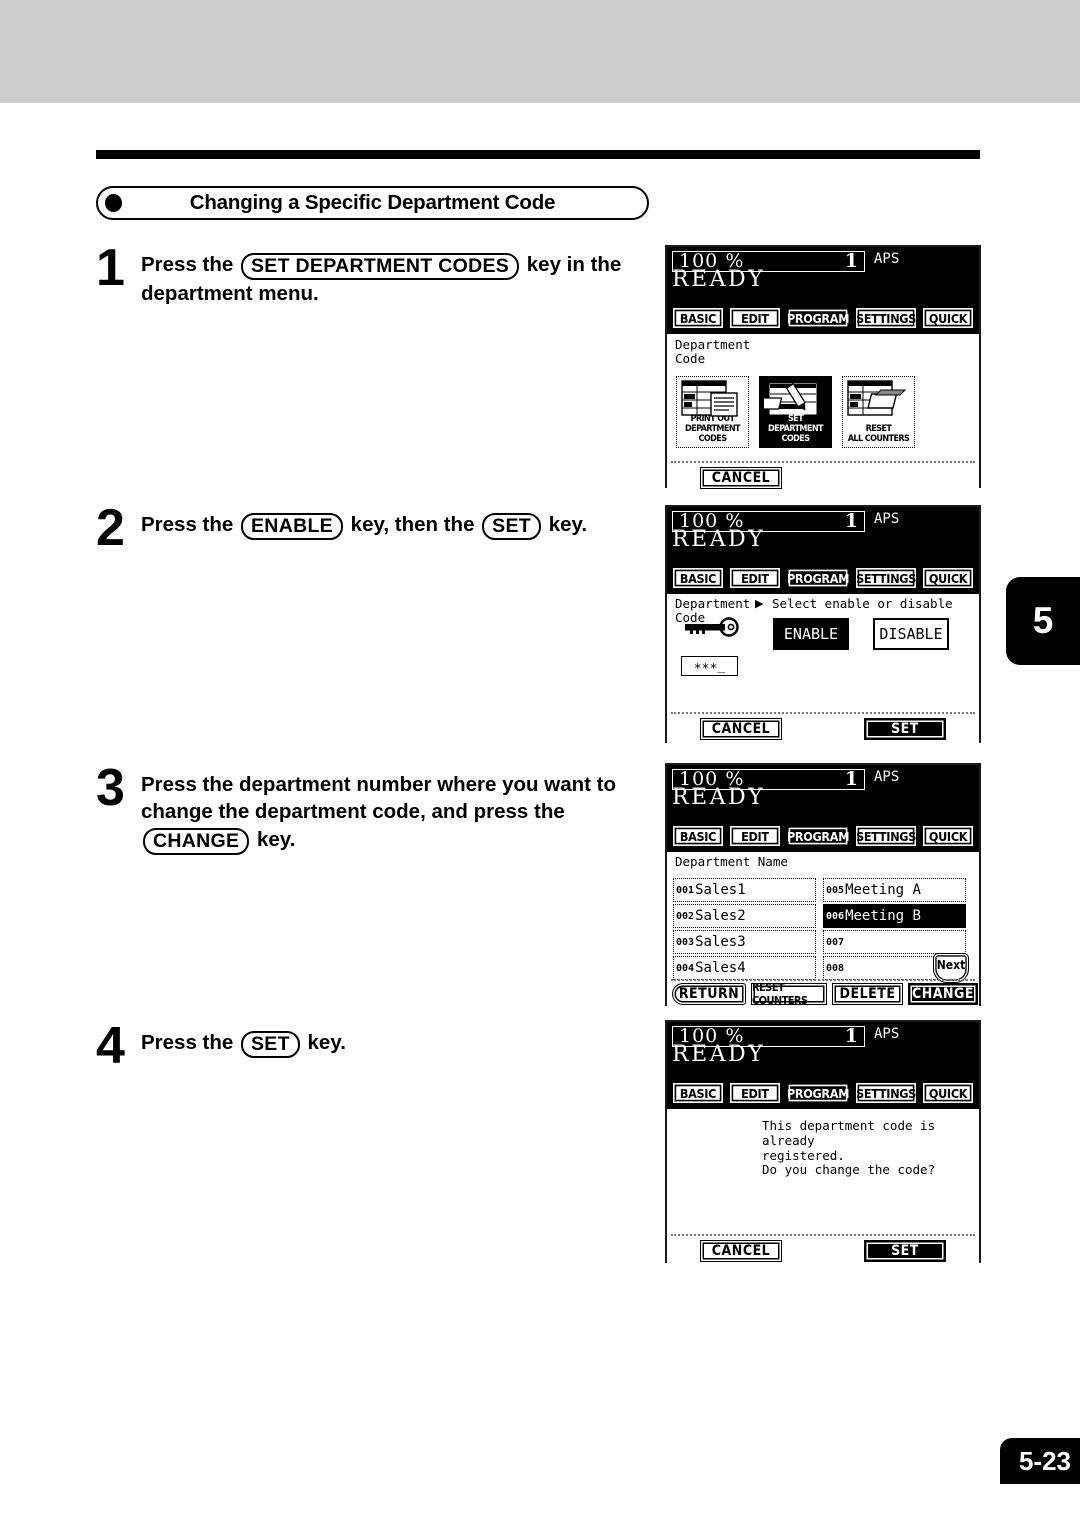 The image size is (1080, 1526). What do you see at coordinates (741, 1251) in the screenshot?
I see `lcd4-cancel-button: CANCEL` at bounding box center [741, 1251].